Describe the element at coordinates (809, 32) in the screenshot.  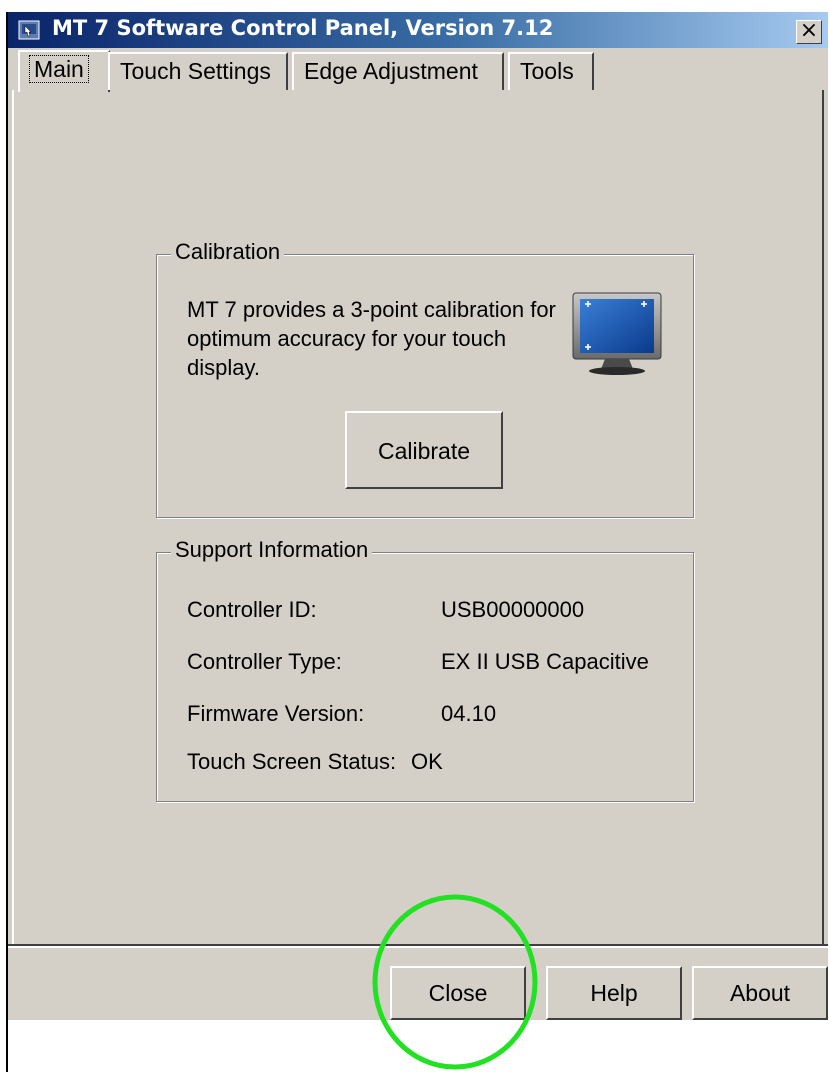
I see `window-close-icon: ×` at that location.